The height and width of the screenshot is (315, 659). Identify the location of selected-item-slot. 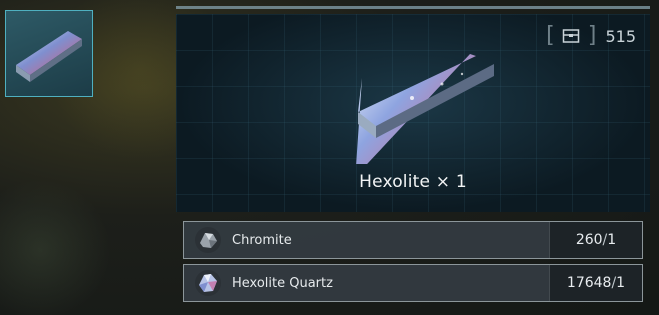
(49, 53).